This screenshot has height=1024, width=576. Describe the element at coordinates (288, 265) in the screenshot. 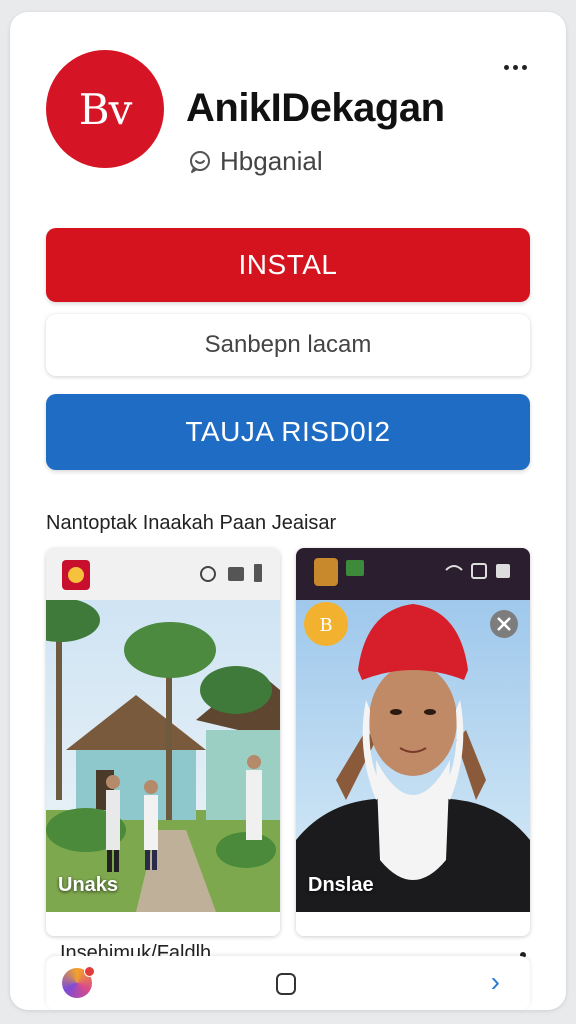

I see `install-button: INSTAL` at that location.